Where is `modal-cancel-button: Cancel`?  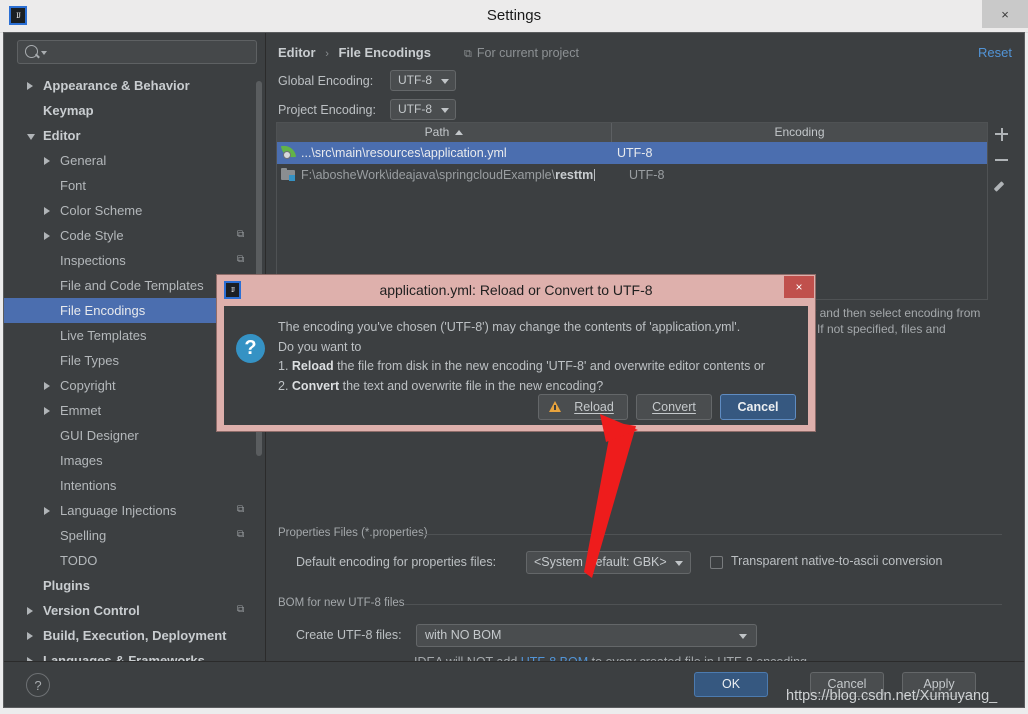
modal-cancel-button: Cancel is located at coordinates (758, 407).